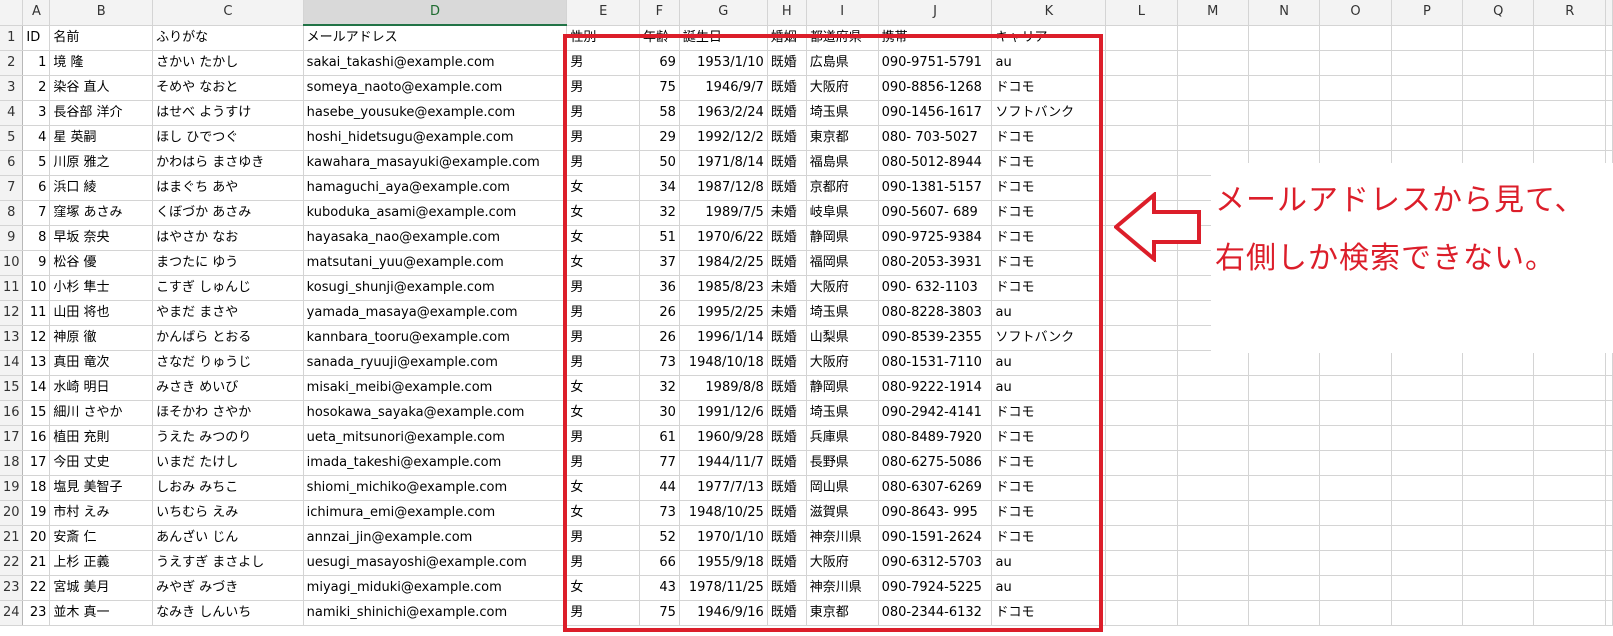  What do you see at coordinates (659, 63) in the screenshot?
I see `cell: 69` at bounding box center [659, 63].